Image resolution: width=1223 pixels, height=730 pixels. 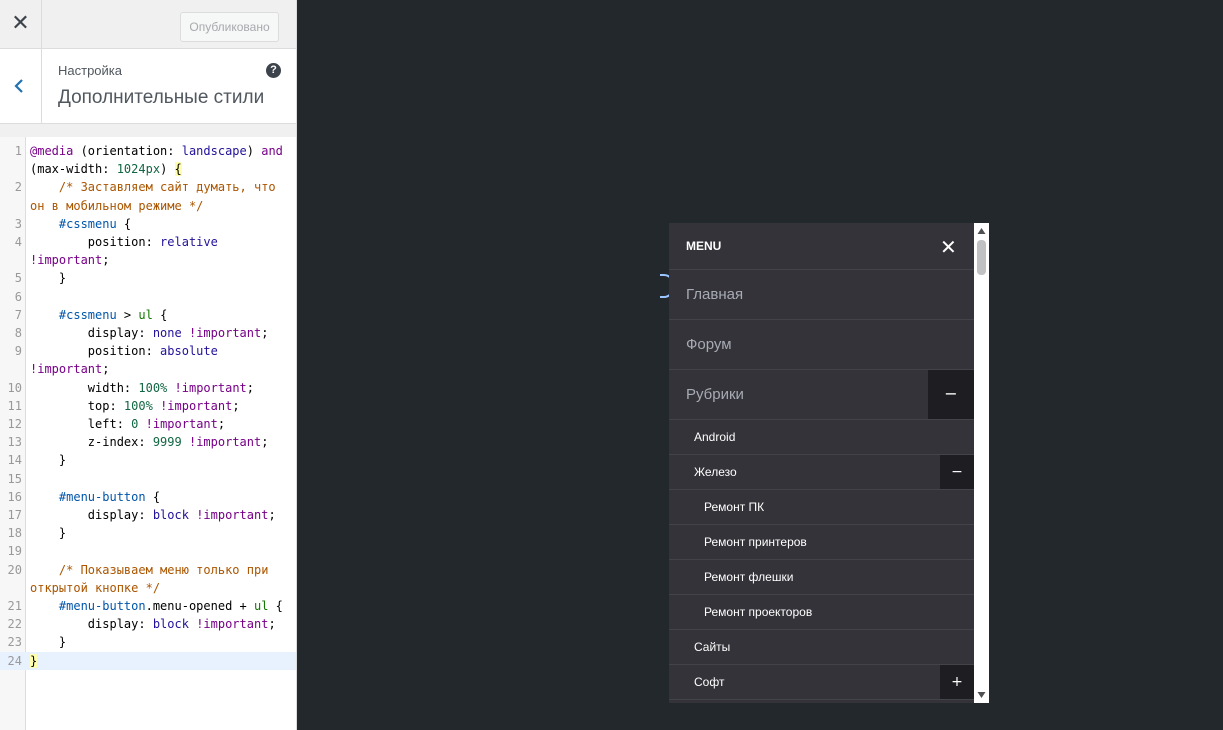 What do you see at coordinates (755, 542) in the screenshot?
I see `menu-item-label: Ремонт принтеров` at bounding box center [755, 542].